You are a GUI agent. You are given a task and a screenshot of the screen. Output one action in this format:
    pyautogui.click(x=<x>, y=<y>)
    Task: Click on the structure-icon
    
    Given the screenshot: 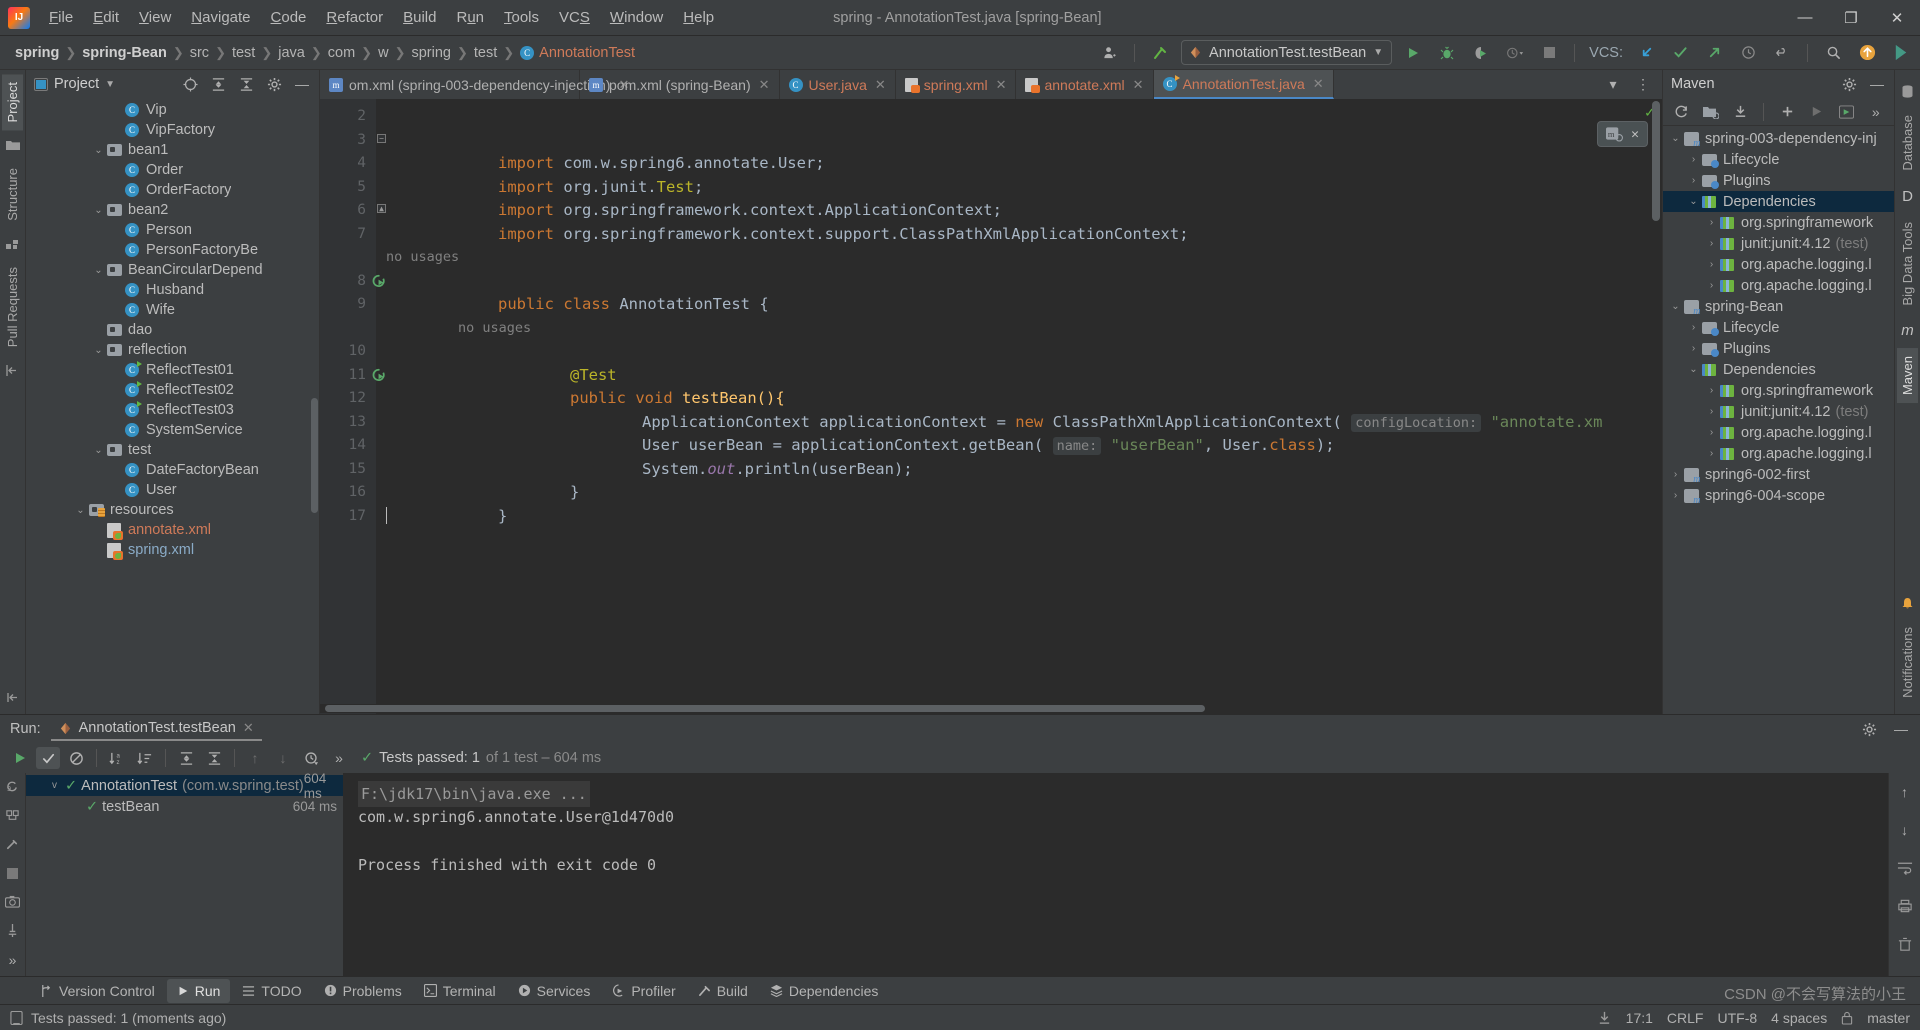 What is the action you would take?
    pyautogui.click(x=12, y=244)
    